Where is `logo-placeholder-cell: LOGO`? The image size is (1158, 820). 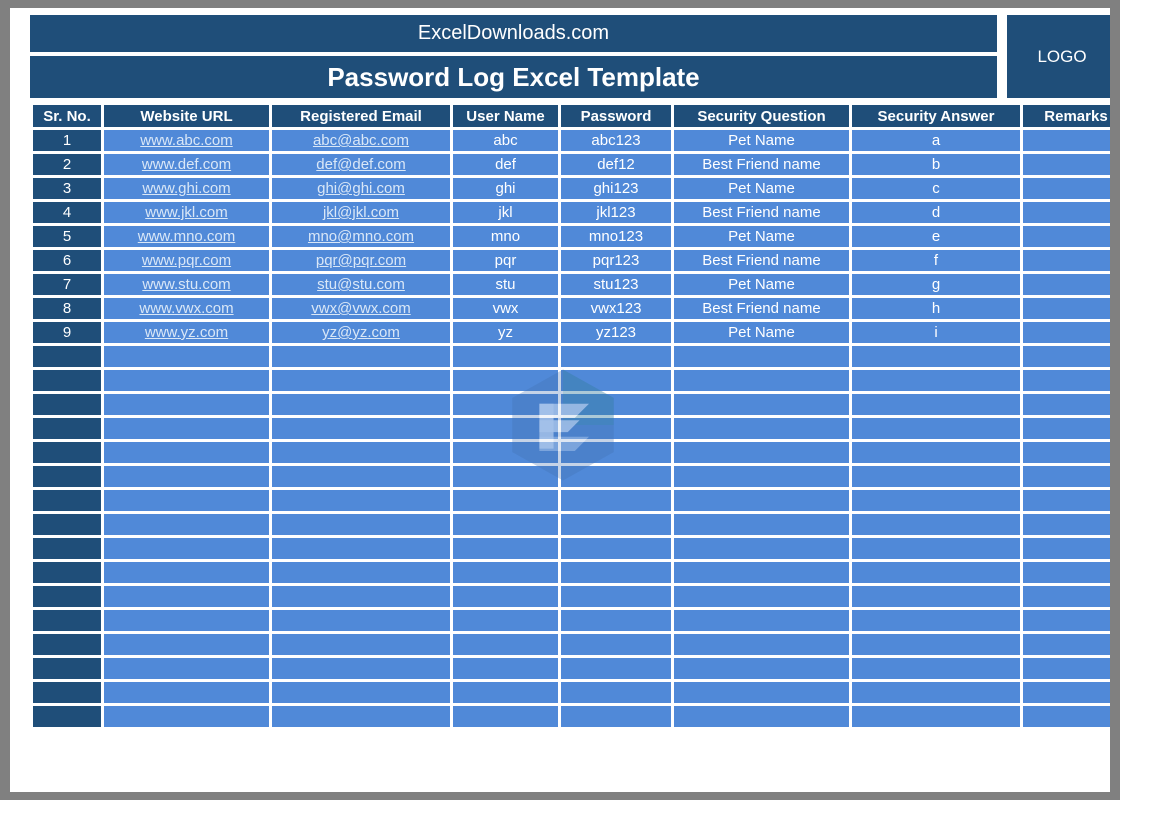 logo-placeholder-cell: LOGO is located at coordinates (1058, 56).